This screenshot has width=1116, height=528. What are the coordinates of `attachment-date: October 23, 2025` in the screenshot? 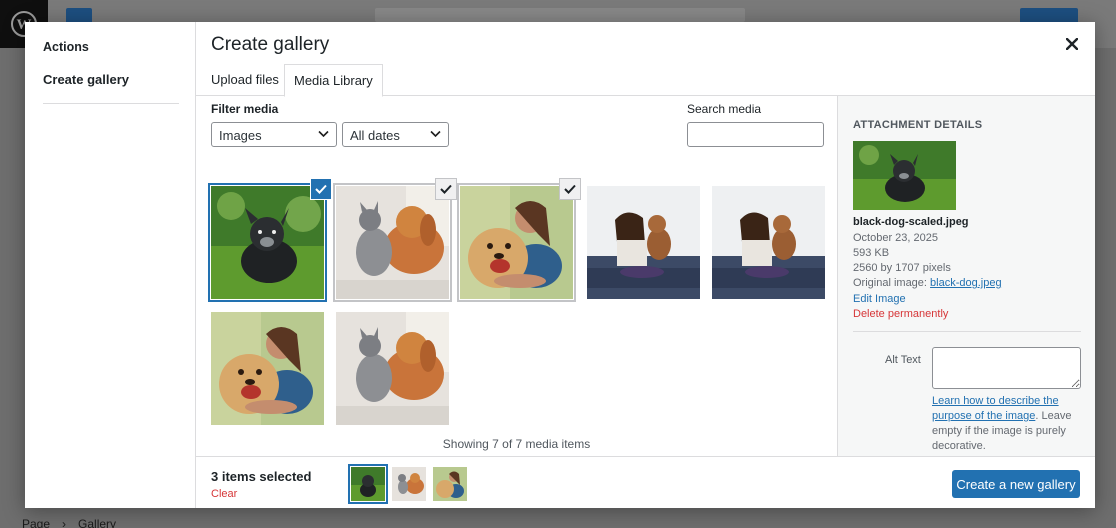 It's located at (896, 238).